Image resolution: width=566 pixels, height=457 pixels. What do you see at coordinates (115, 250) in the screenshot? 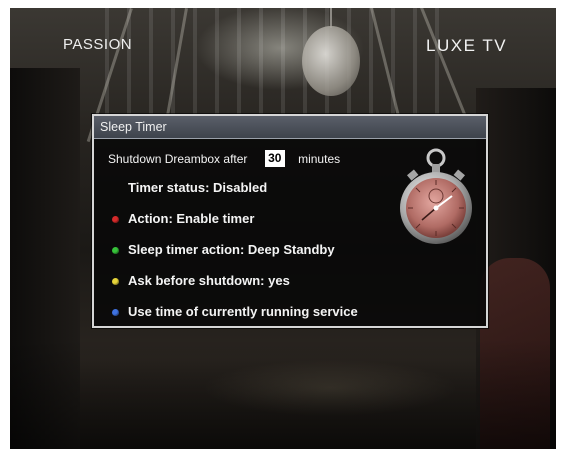
I see `green-button-icon` at bounding box center [115, 250].